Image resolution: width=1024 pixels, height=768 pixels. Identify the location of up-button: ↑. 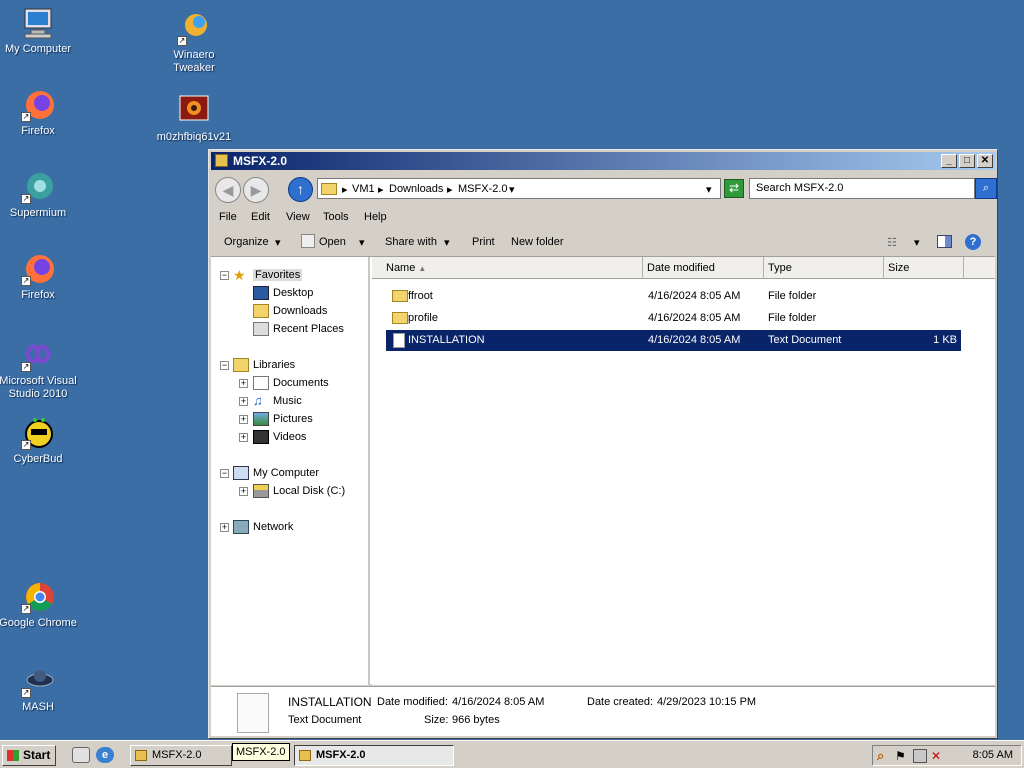
(300, 189).